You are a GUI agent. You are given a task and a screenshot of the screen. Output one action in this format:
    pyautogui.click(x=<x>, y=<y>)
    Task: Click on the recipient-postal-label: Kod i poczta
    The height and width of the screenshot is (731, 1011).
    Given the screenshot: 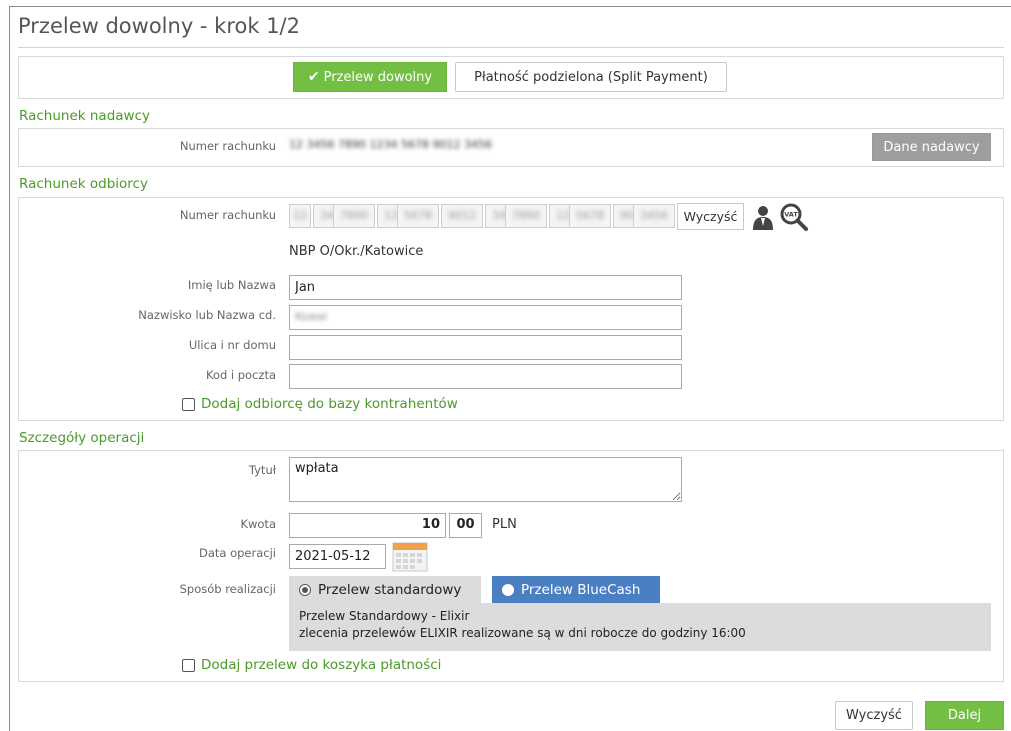 What is the action you would take?
    pyautogui.click(x=240, y=375)
    